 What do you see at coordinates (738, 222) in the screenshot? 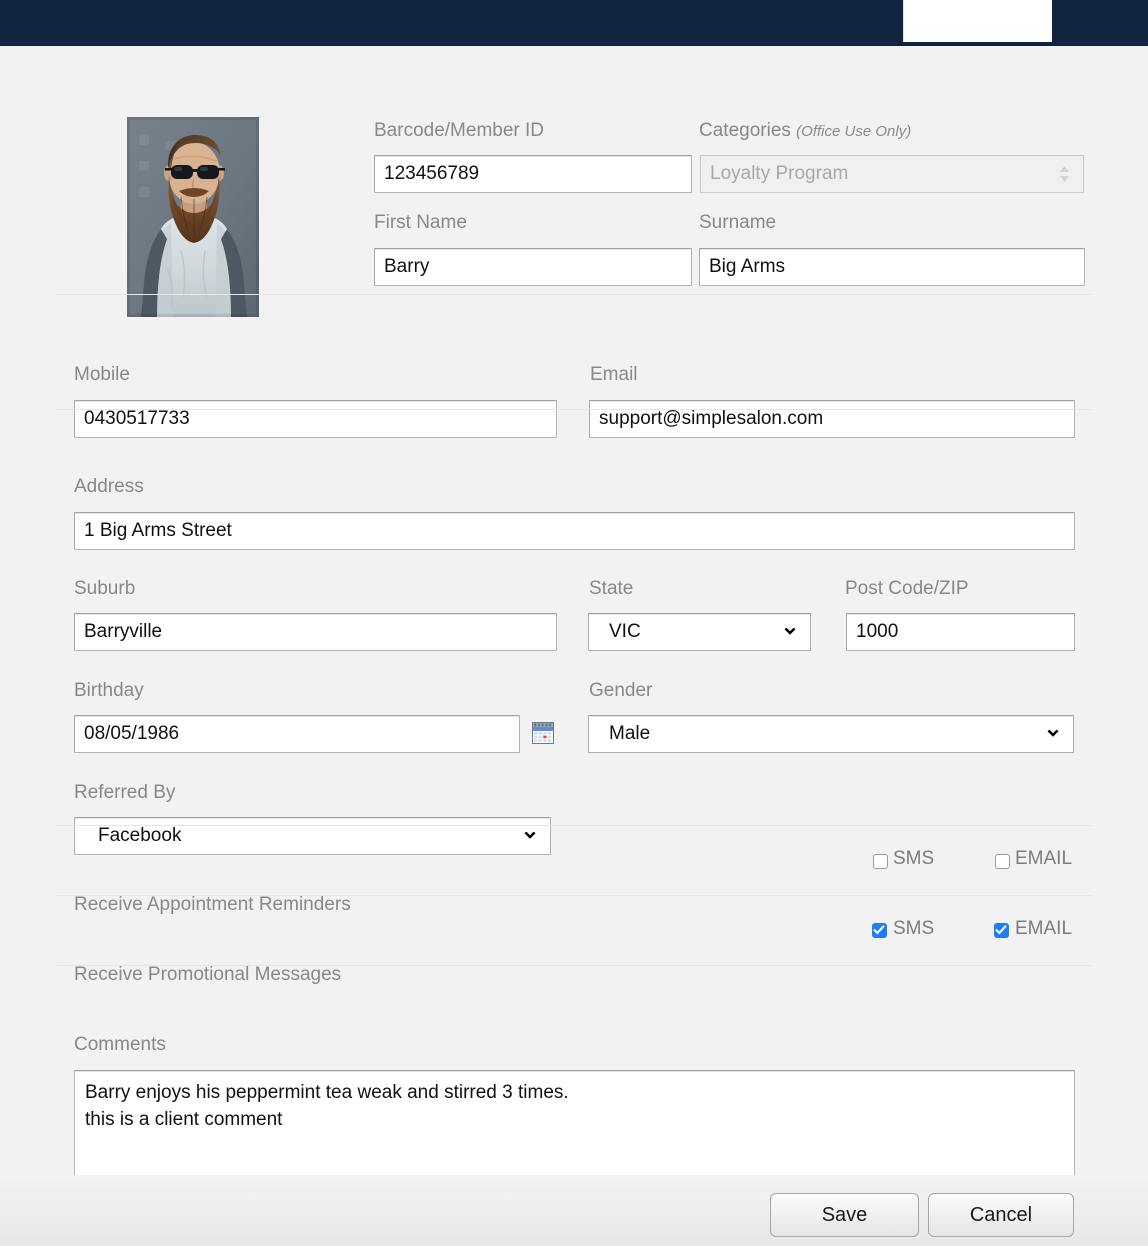
I see `surname-label: Surname` at bounding box center [738, 222].